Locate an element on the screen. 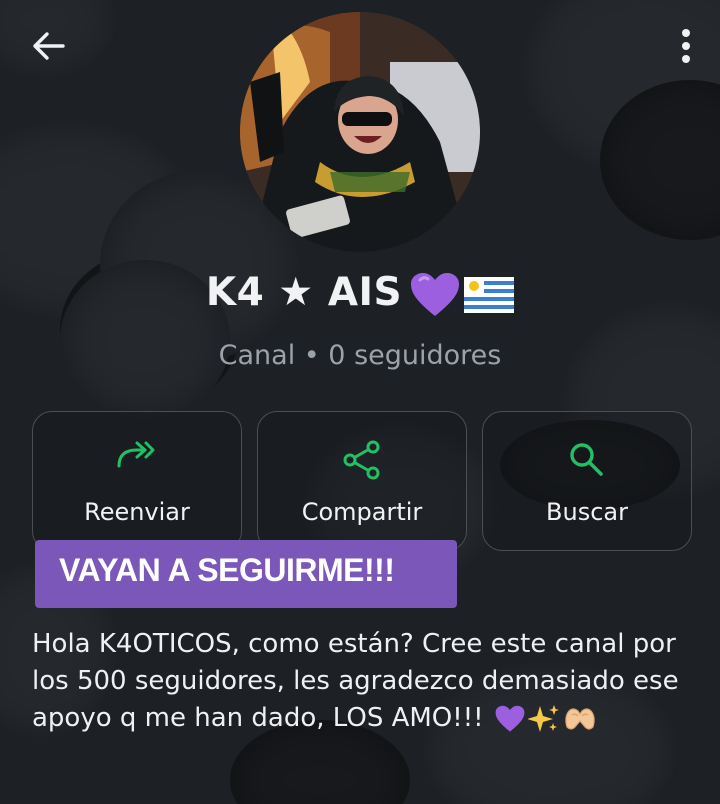  channel-avatar is located at coordinates (360, 132).